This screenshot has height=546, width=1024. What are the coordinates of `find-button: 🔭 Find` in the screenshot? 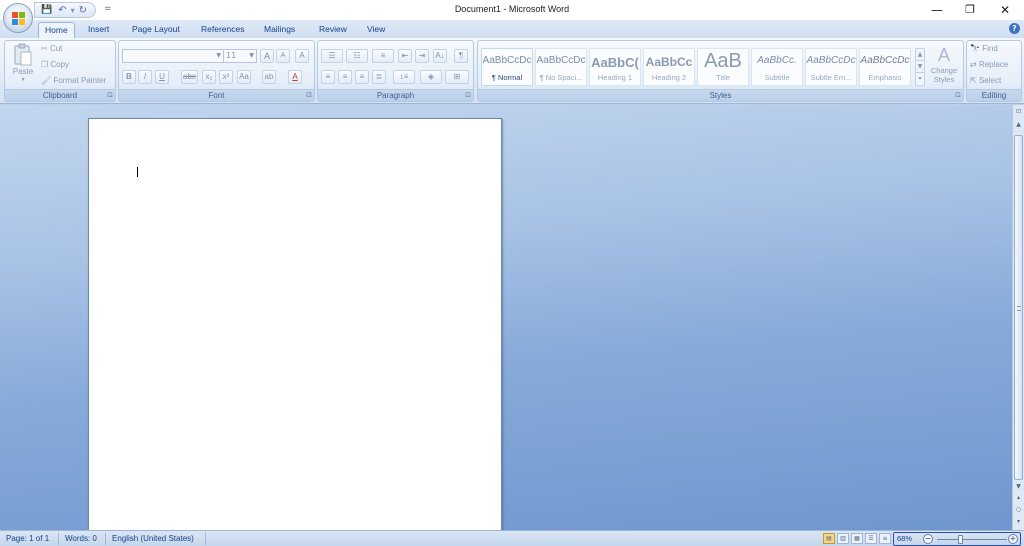 It's located at (984, 48).